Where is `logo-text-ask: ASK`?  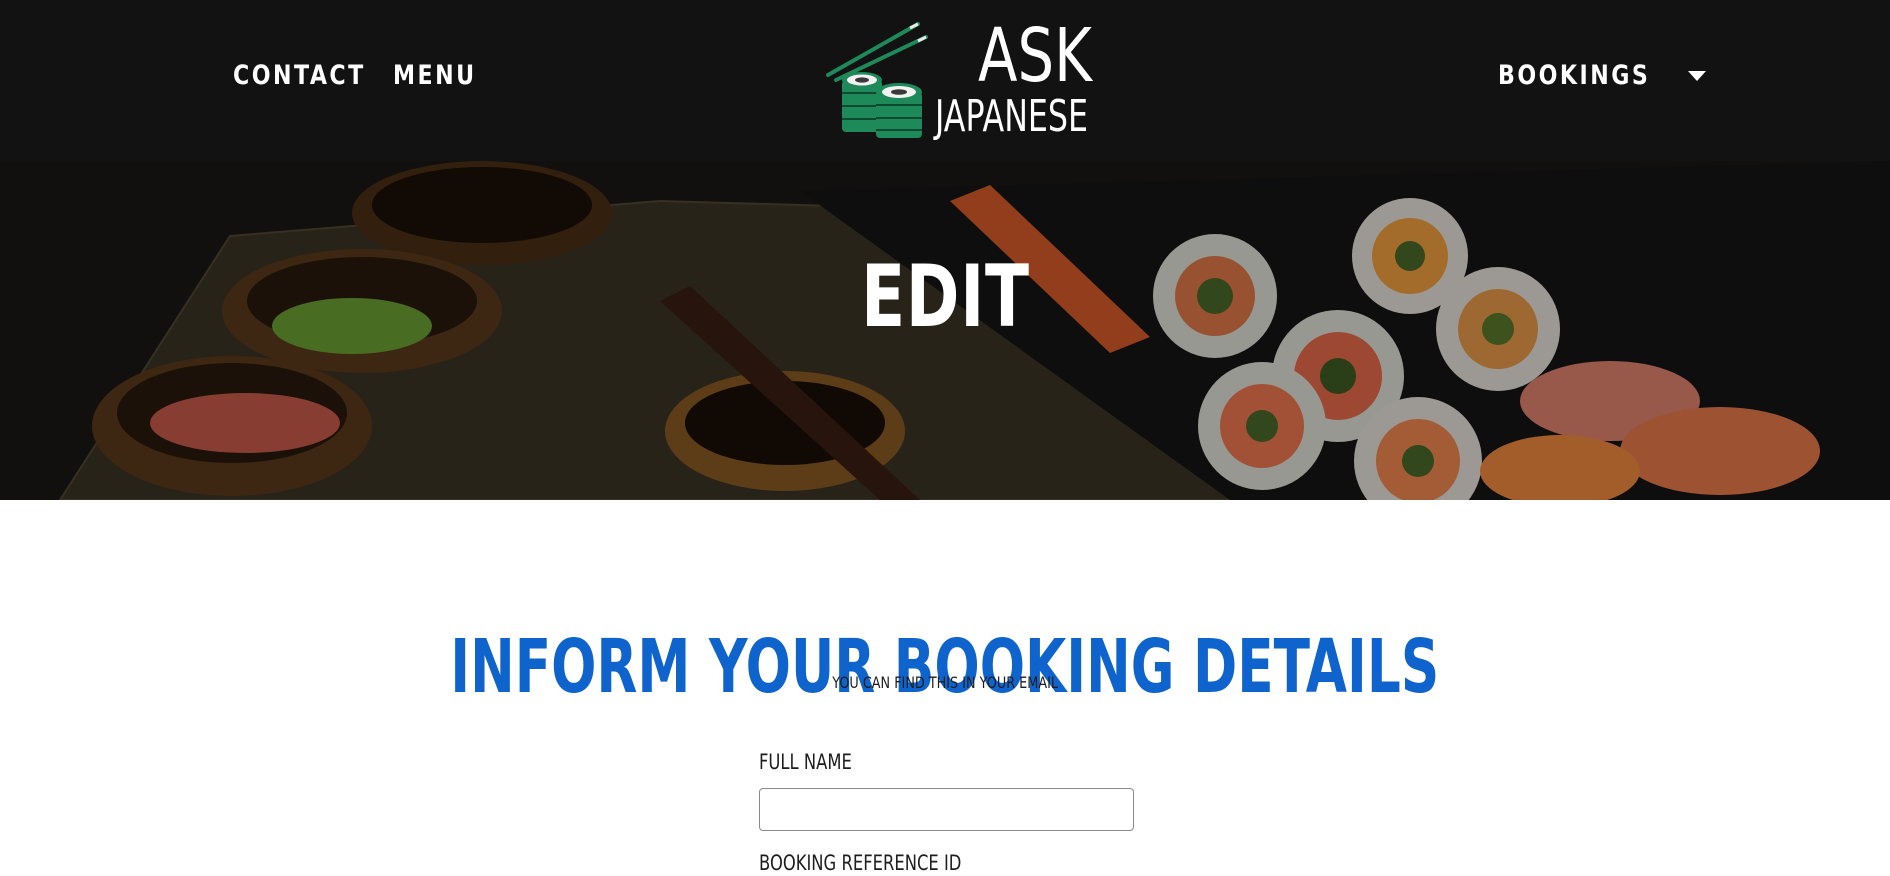
logo-text-ask: ASK is located at coordinates (1035, 56).